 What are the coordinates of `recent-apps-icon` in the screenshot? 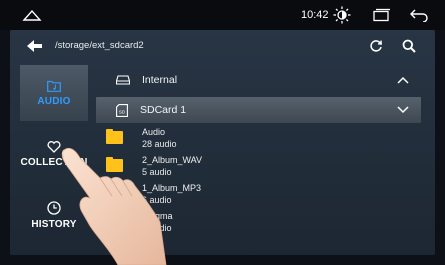 It's located at (381, 15).